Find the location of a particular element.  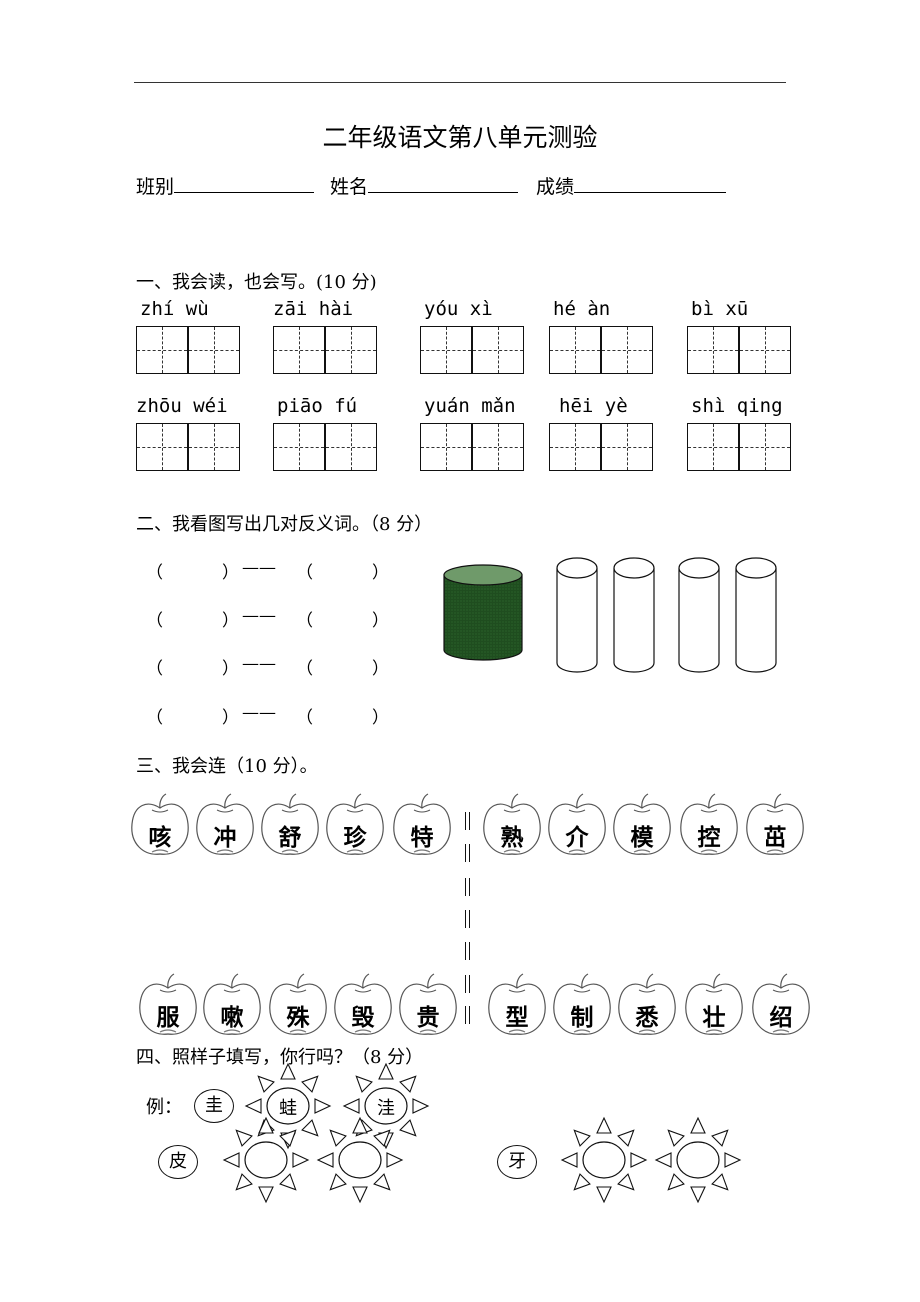

apple-card: 介 is located at coordinates (577, 826).